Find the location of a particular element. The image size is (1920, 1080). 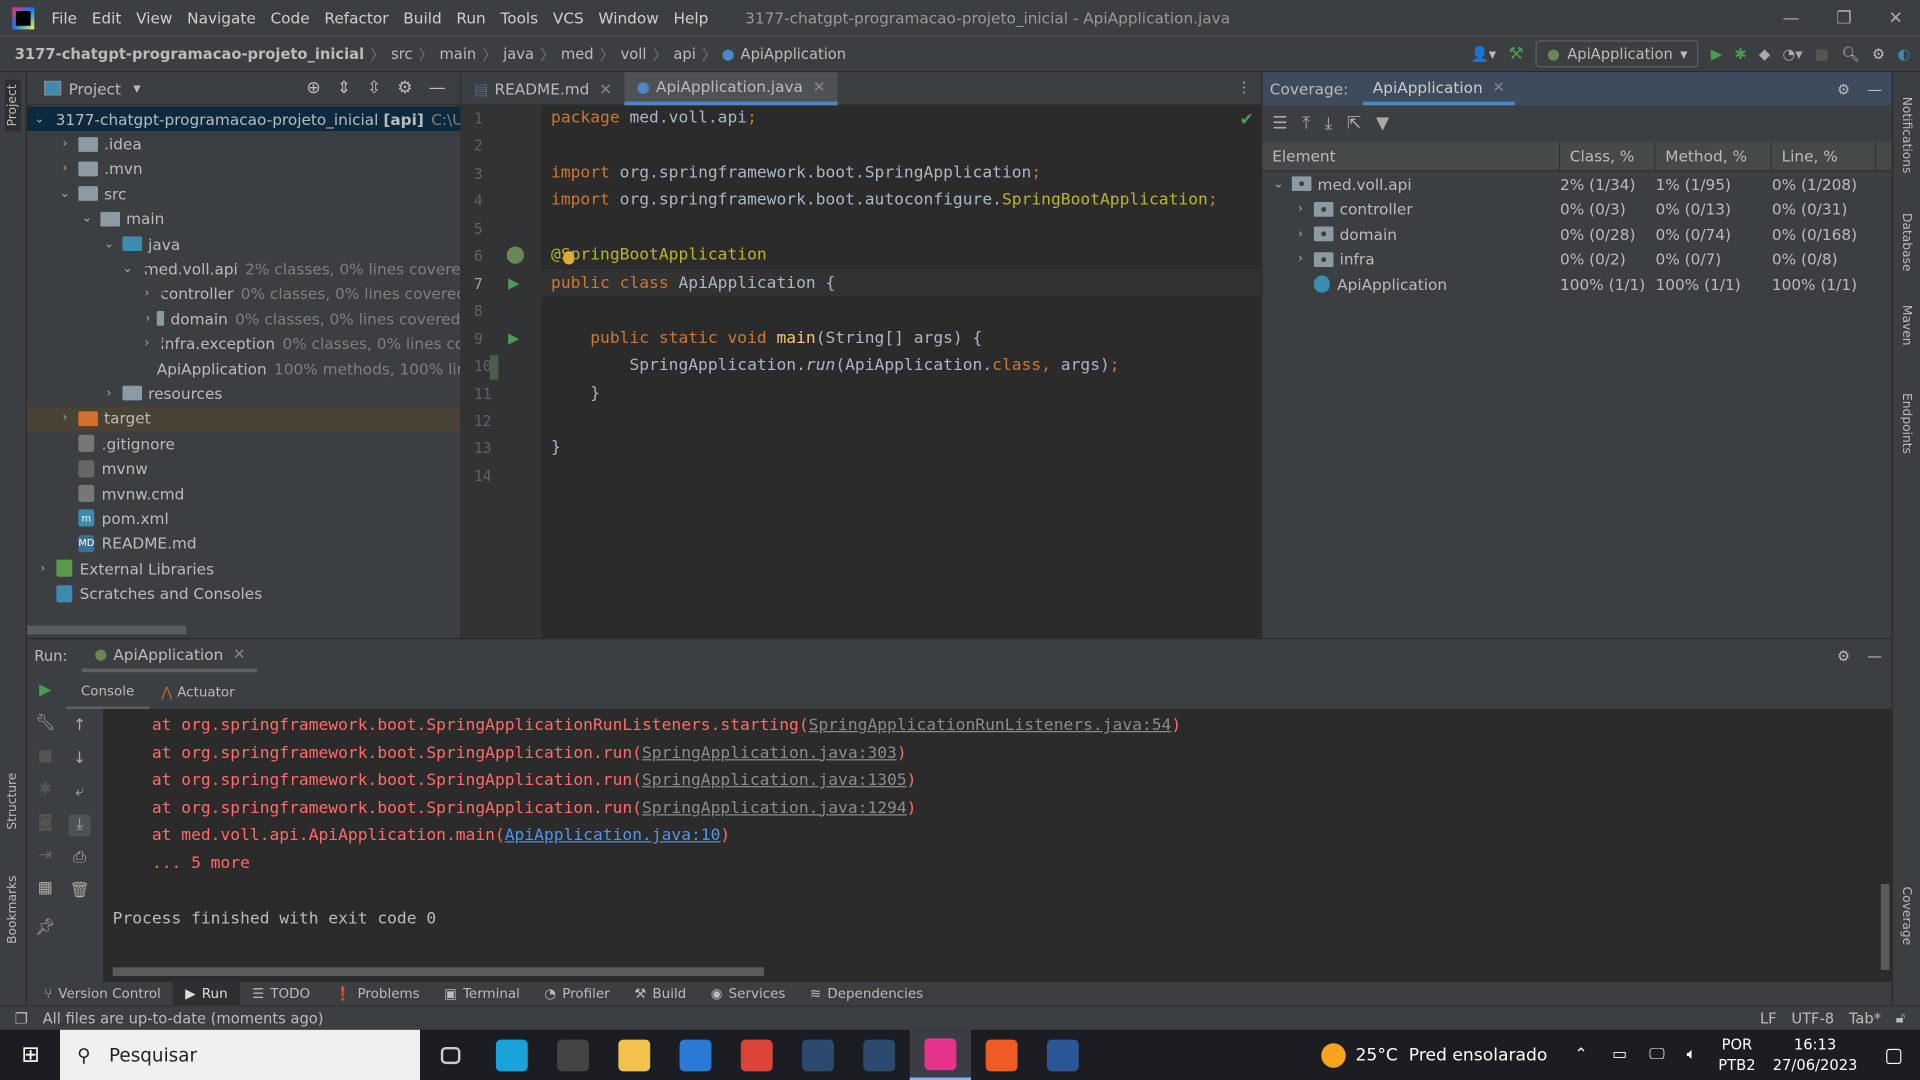

tree-item: › External Libraries is located at coordinates (243, 568).